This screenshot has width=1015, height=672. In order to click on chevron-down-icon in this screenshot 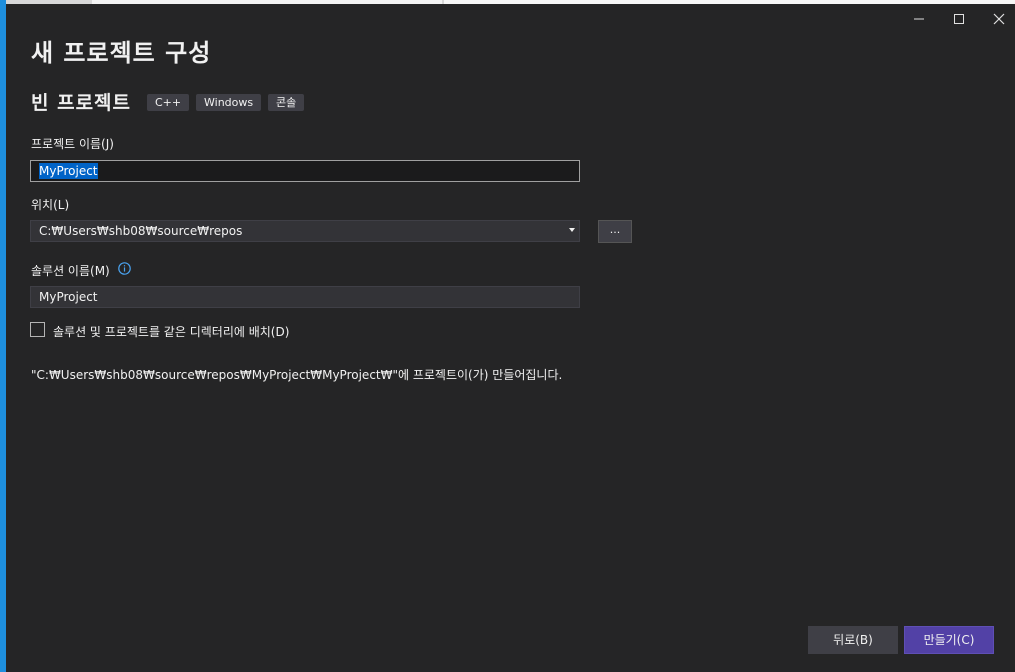, I will do `click(572, 230)`.